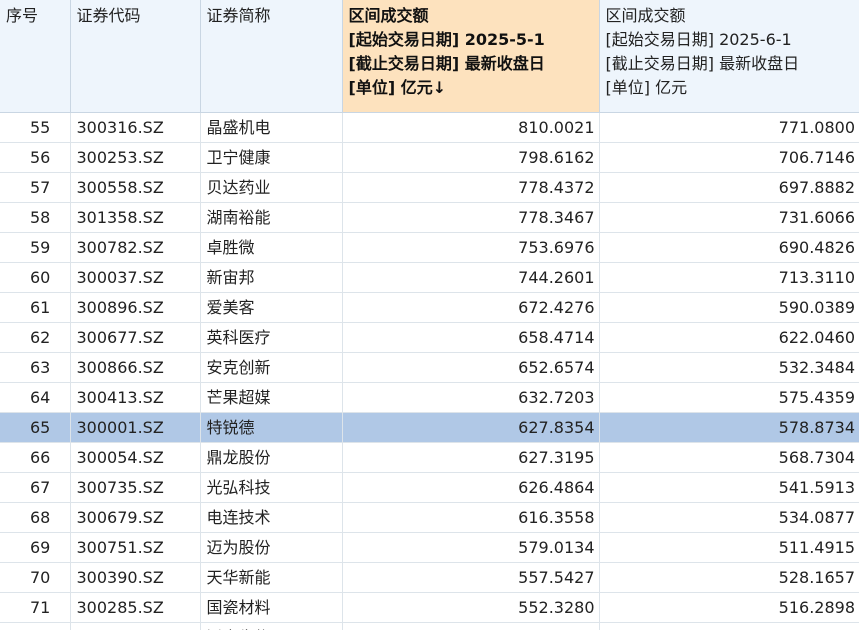 The width and height of the screenshot is (859, 630). What do you see at coordinates (135, 277) in the screenshot?
I see `cell-code: 300037.SZ` at bounding box center [135, 277].